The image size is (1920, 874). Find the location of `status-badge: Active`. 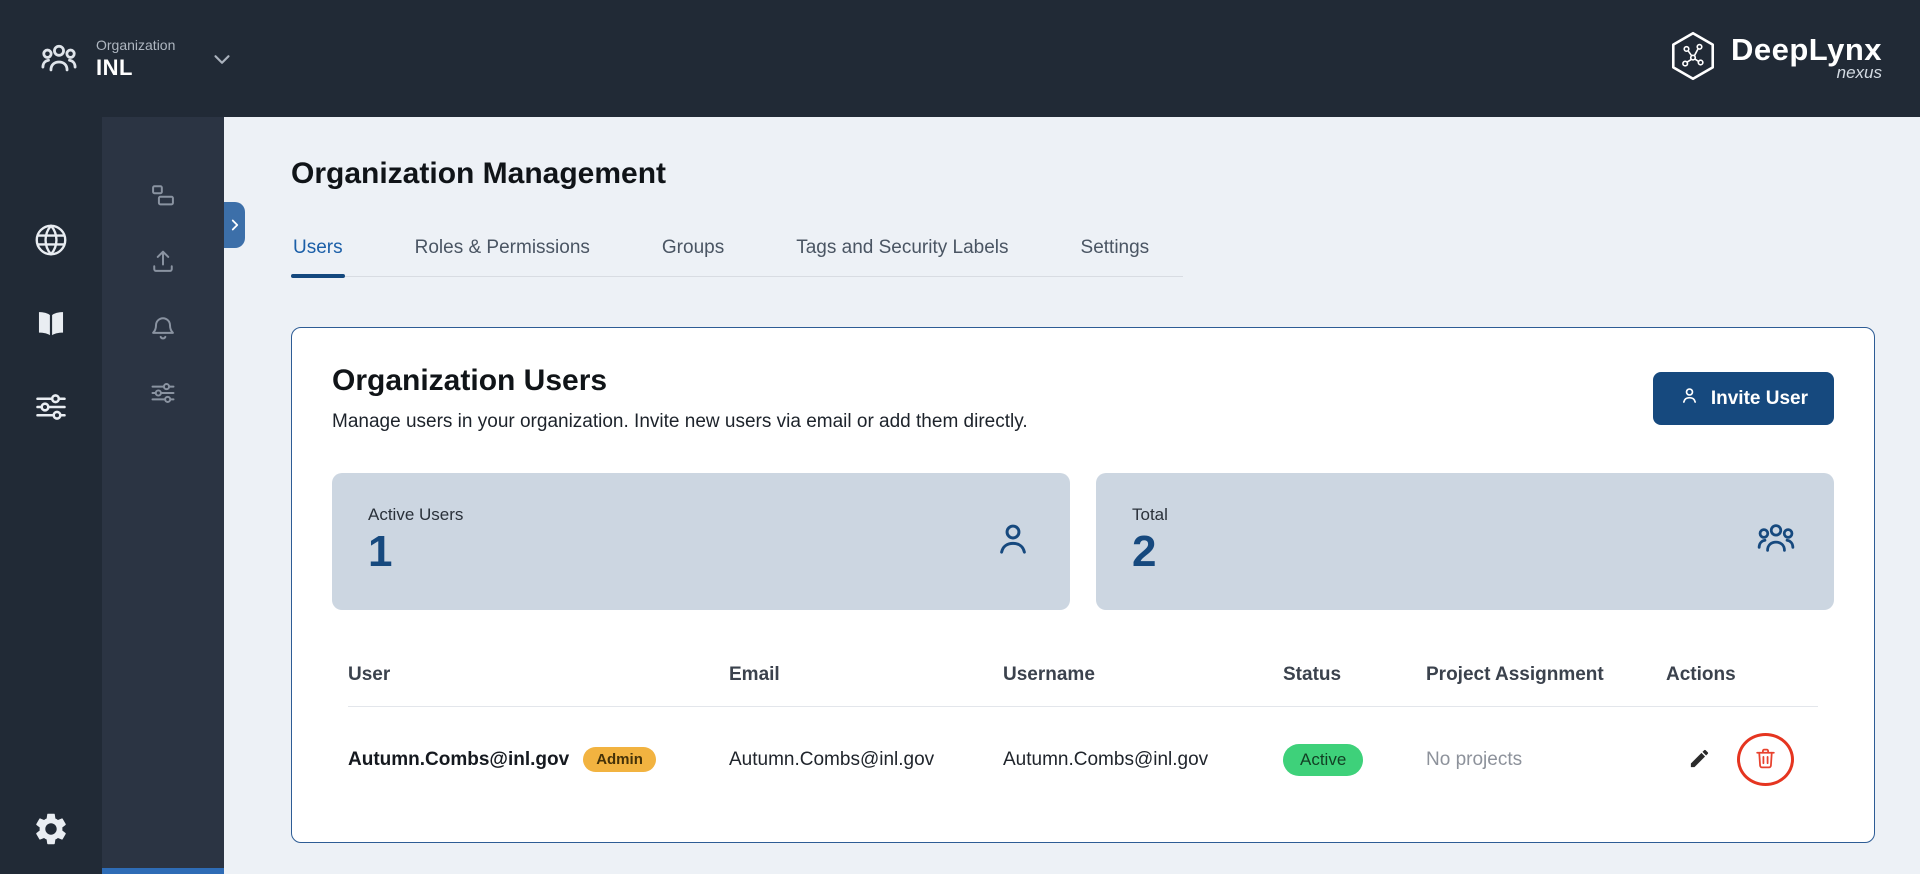

status-badge: Active is located at coordinates (1323, 759).